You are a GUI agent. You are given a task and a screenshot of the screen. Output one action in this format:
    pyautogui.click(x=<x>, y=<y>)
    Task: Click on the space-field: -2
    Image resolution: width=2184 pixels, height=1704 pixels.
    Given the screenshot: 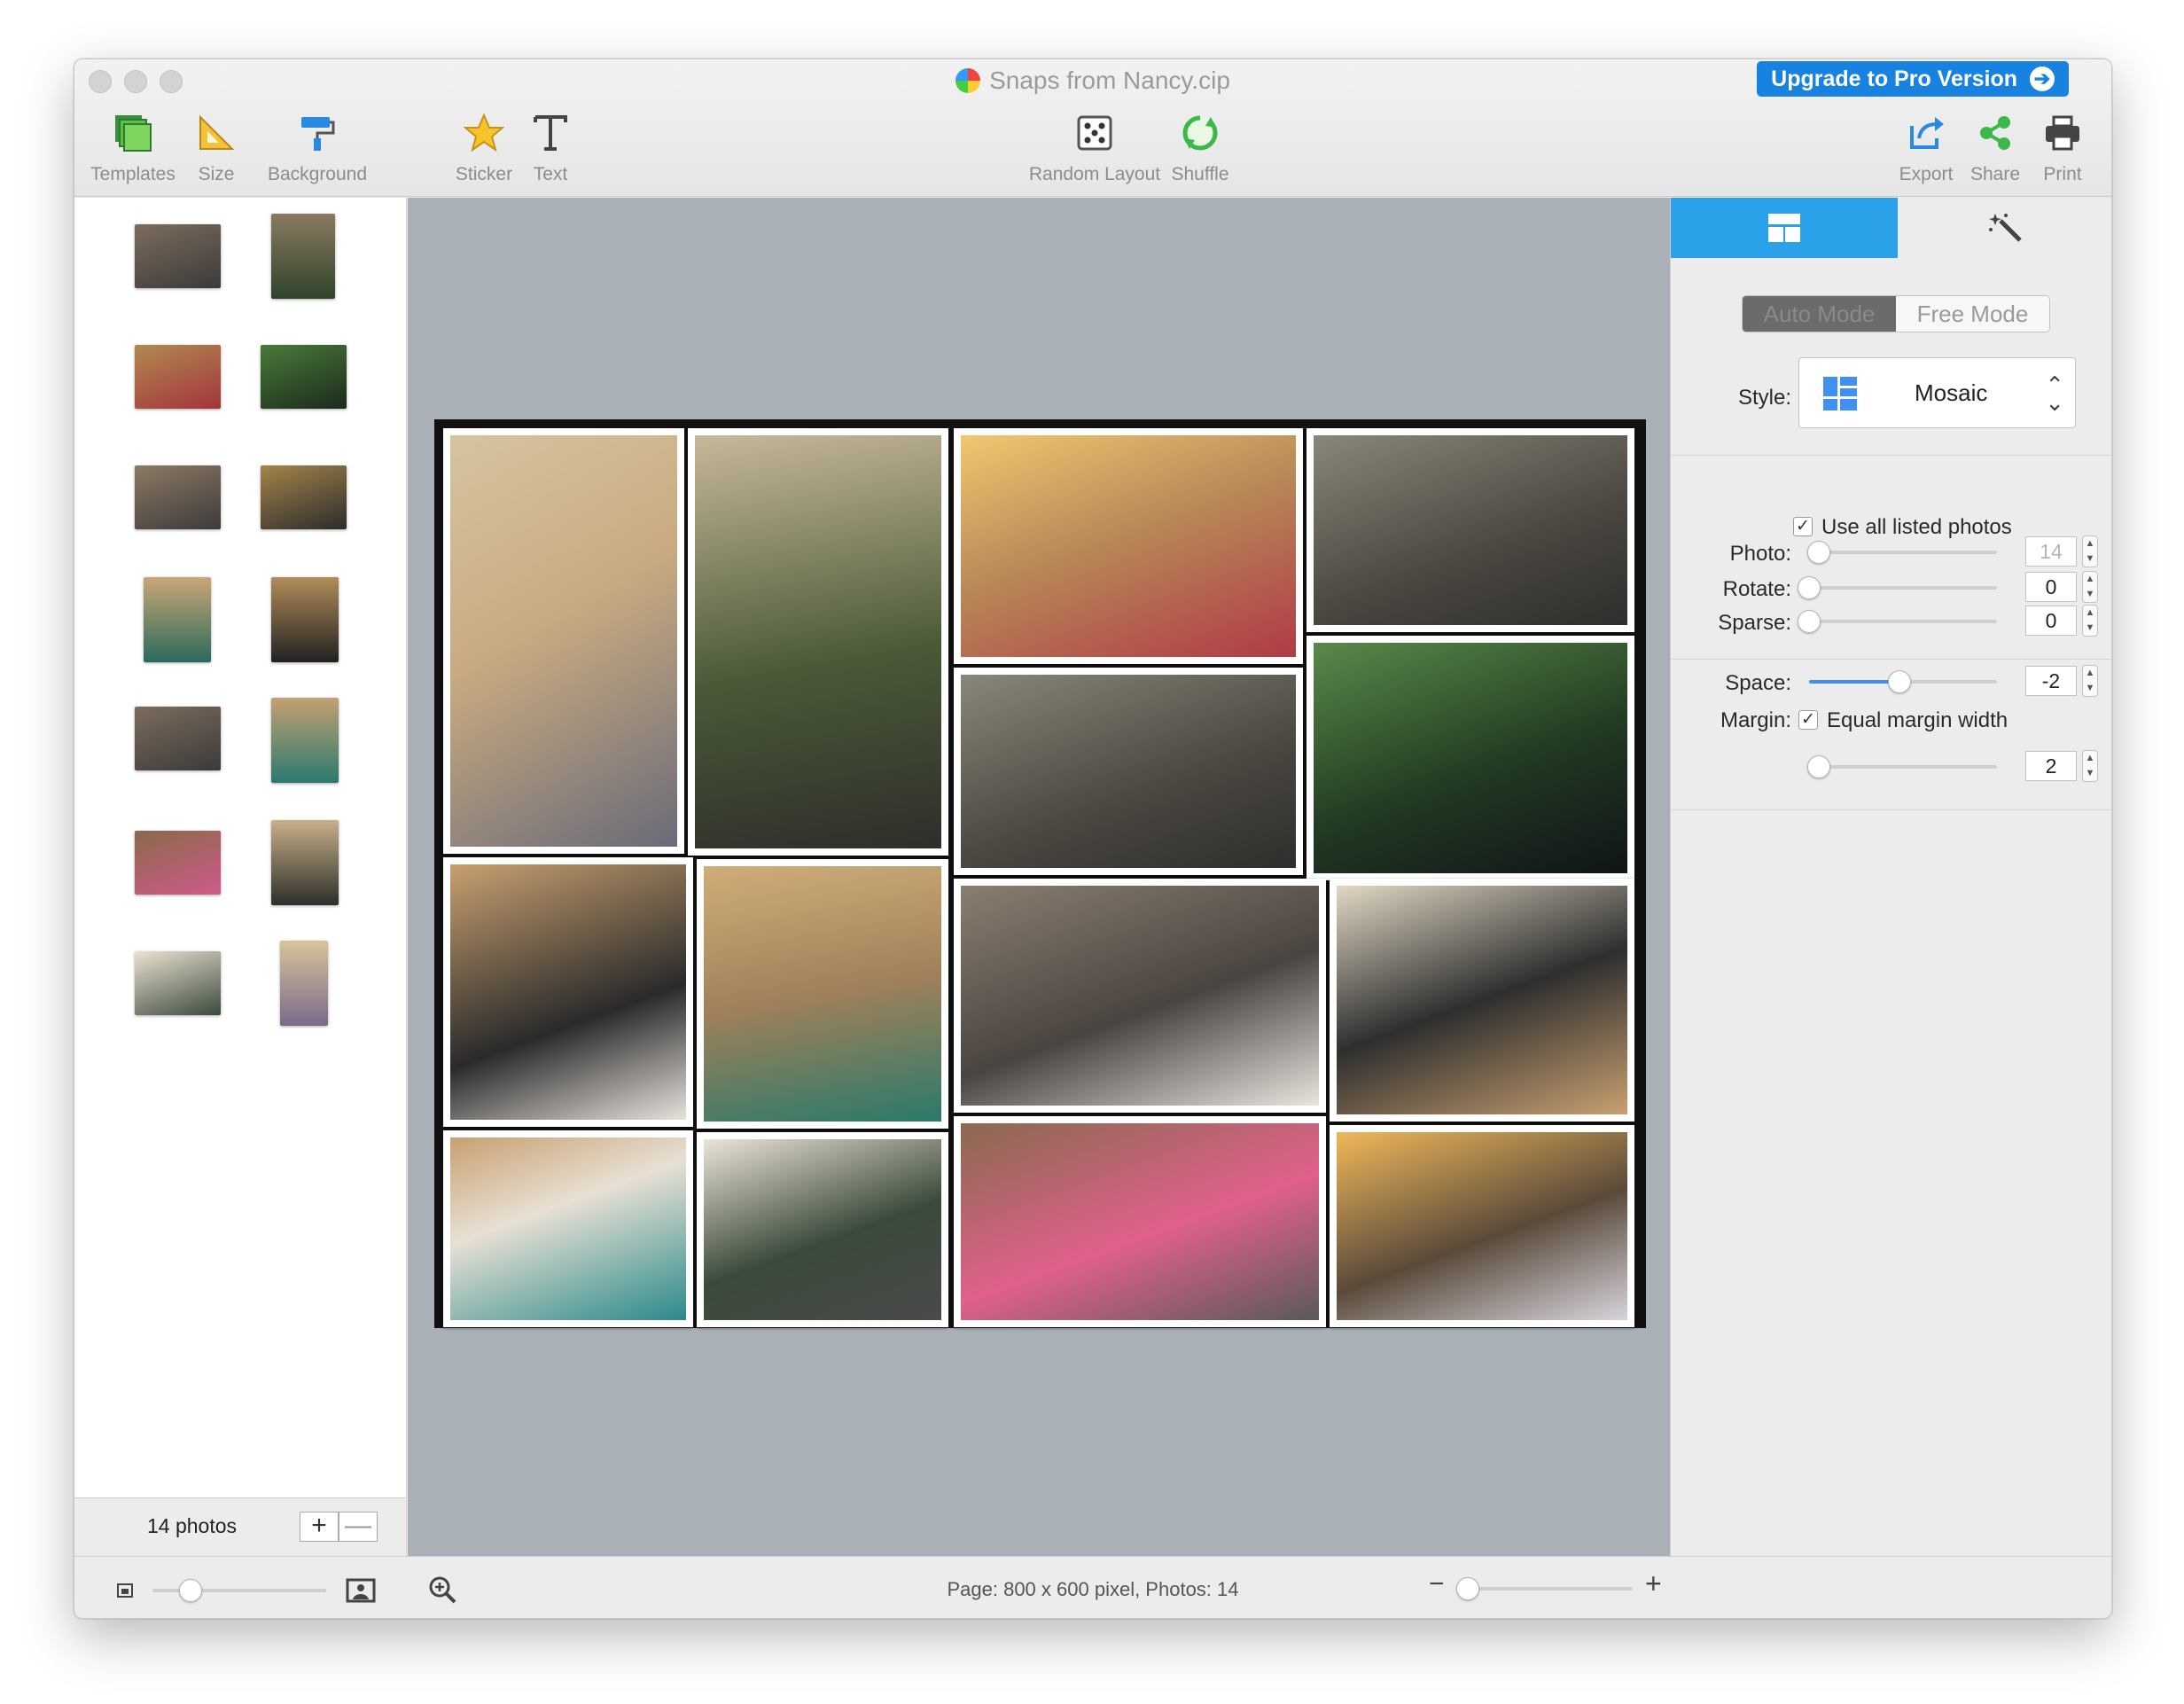 What is the action you would take?
    pyautogui.click(x=2051, y=681)
    